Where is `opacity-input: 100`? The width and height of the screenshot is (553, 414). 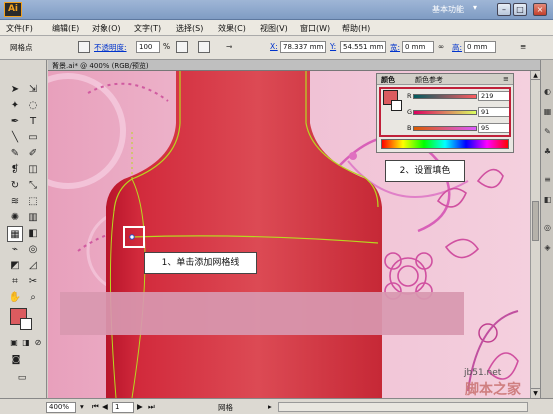
opacity-input: 100 is located at coordinates (148, 47).